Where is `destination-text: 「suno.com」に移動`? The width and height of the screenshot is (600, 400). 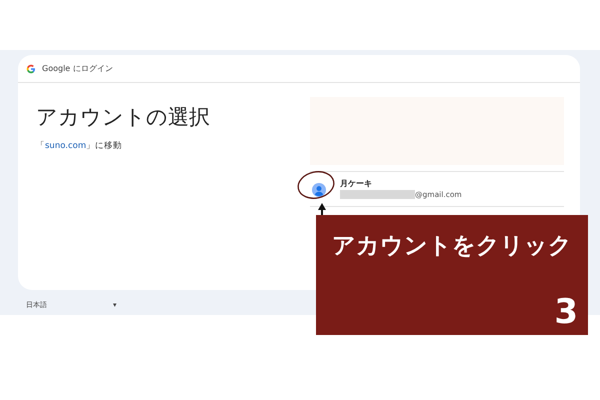 destination-text: 「suno.com」に移動 is located at coordinates (80, 146).